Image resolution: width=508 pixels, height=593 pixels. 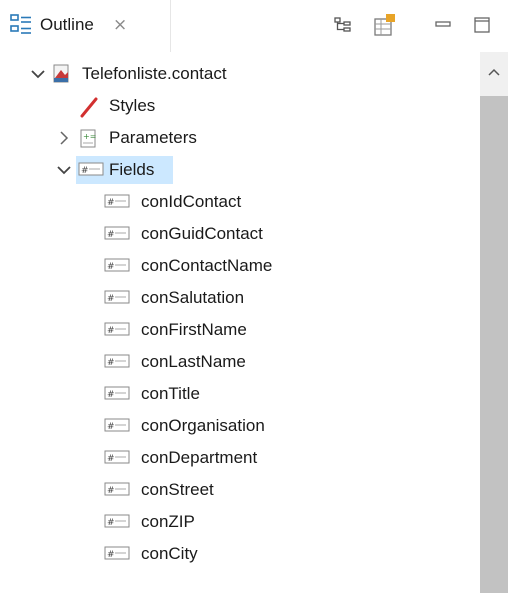 I want to click on tree-item-label: conGuidContact, so click(x=202, y=233).